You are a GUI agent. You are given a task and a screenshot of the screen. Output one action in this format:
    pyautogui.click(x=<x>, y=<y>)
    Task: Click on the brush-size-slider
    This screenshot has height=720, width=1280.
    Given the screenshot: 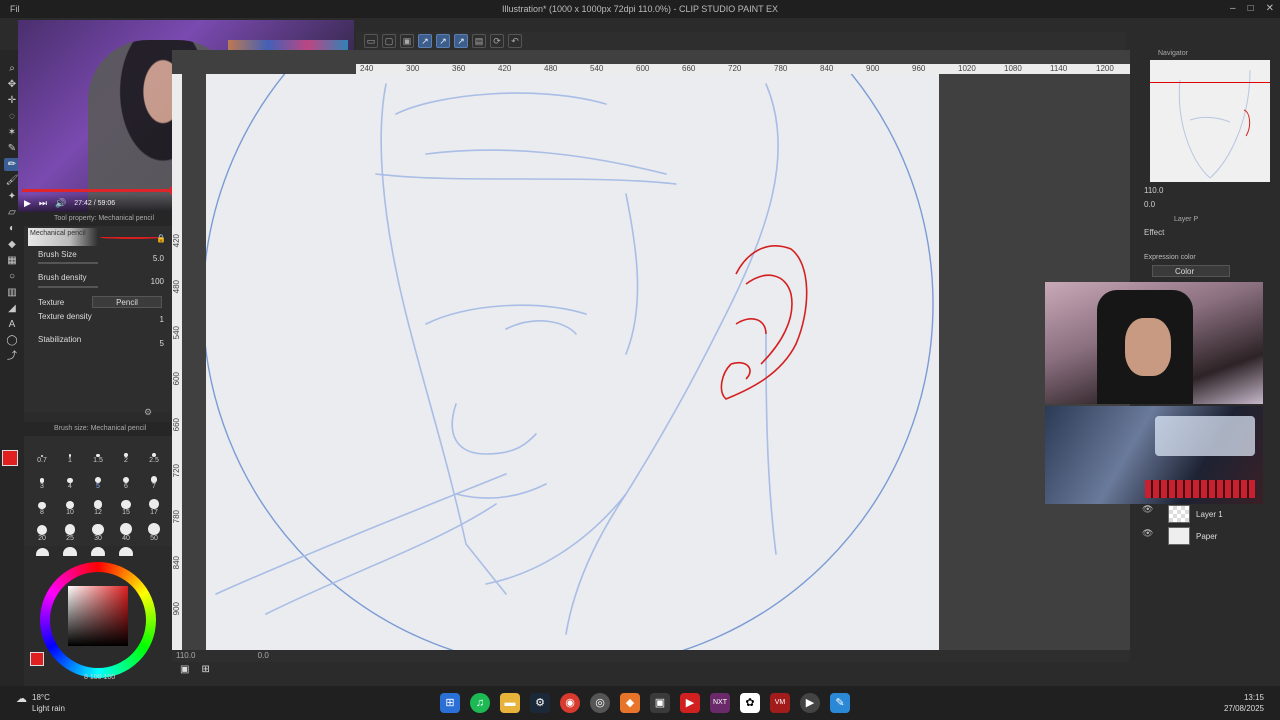 What is the action you would take?
    pyautogui.click(x=68, y=263)
    